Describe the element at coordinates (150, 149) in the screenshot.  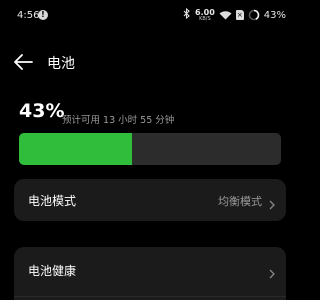
I see `battery-level-bar` at that location.